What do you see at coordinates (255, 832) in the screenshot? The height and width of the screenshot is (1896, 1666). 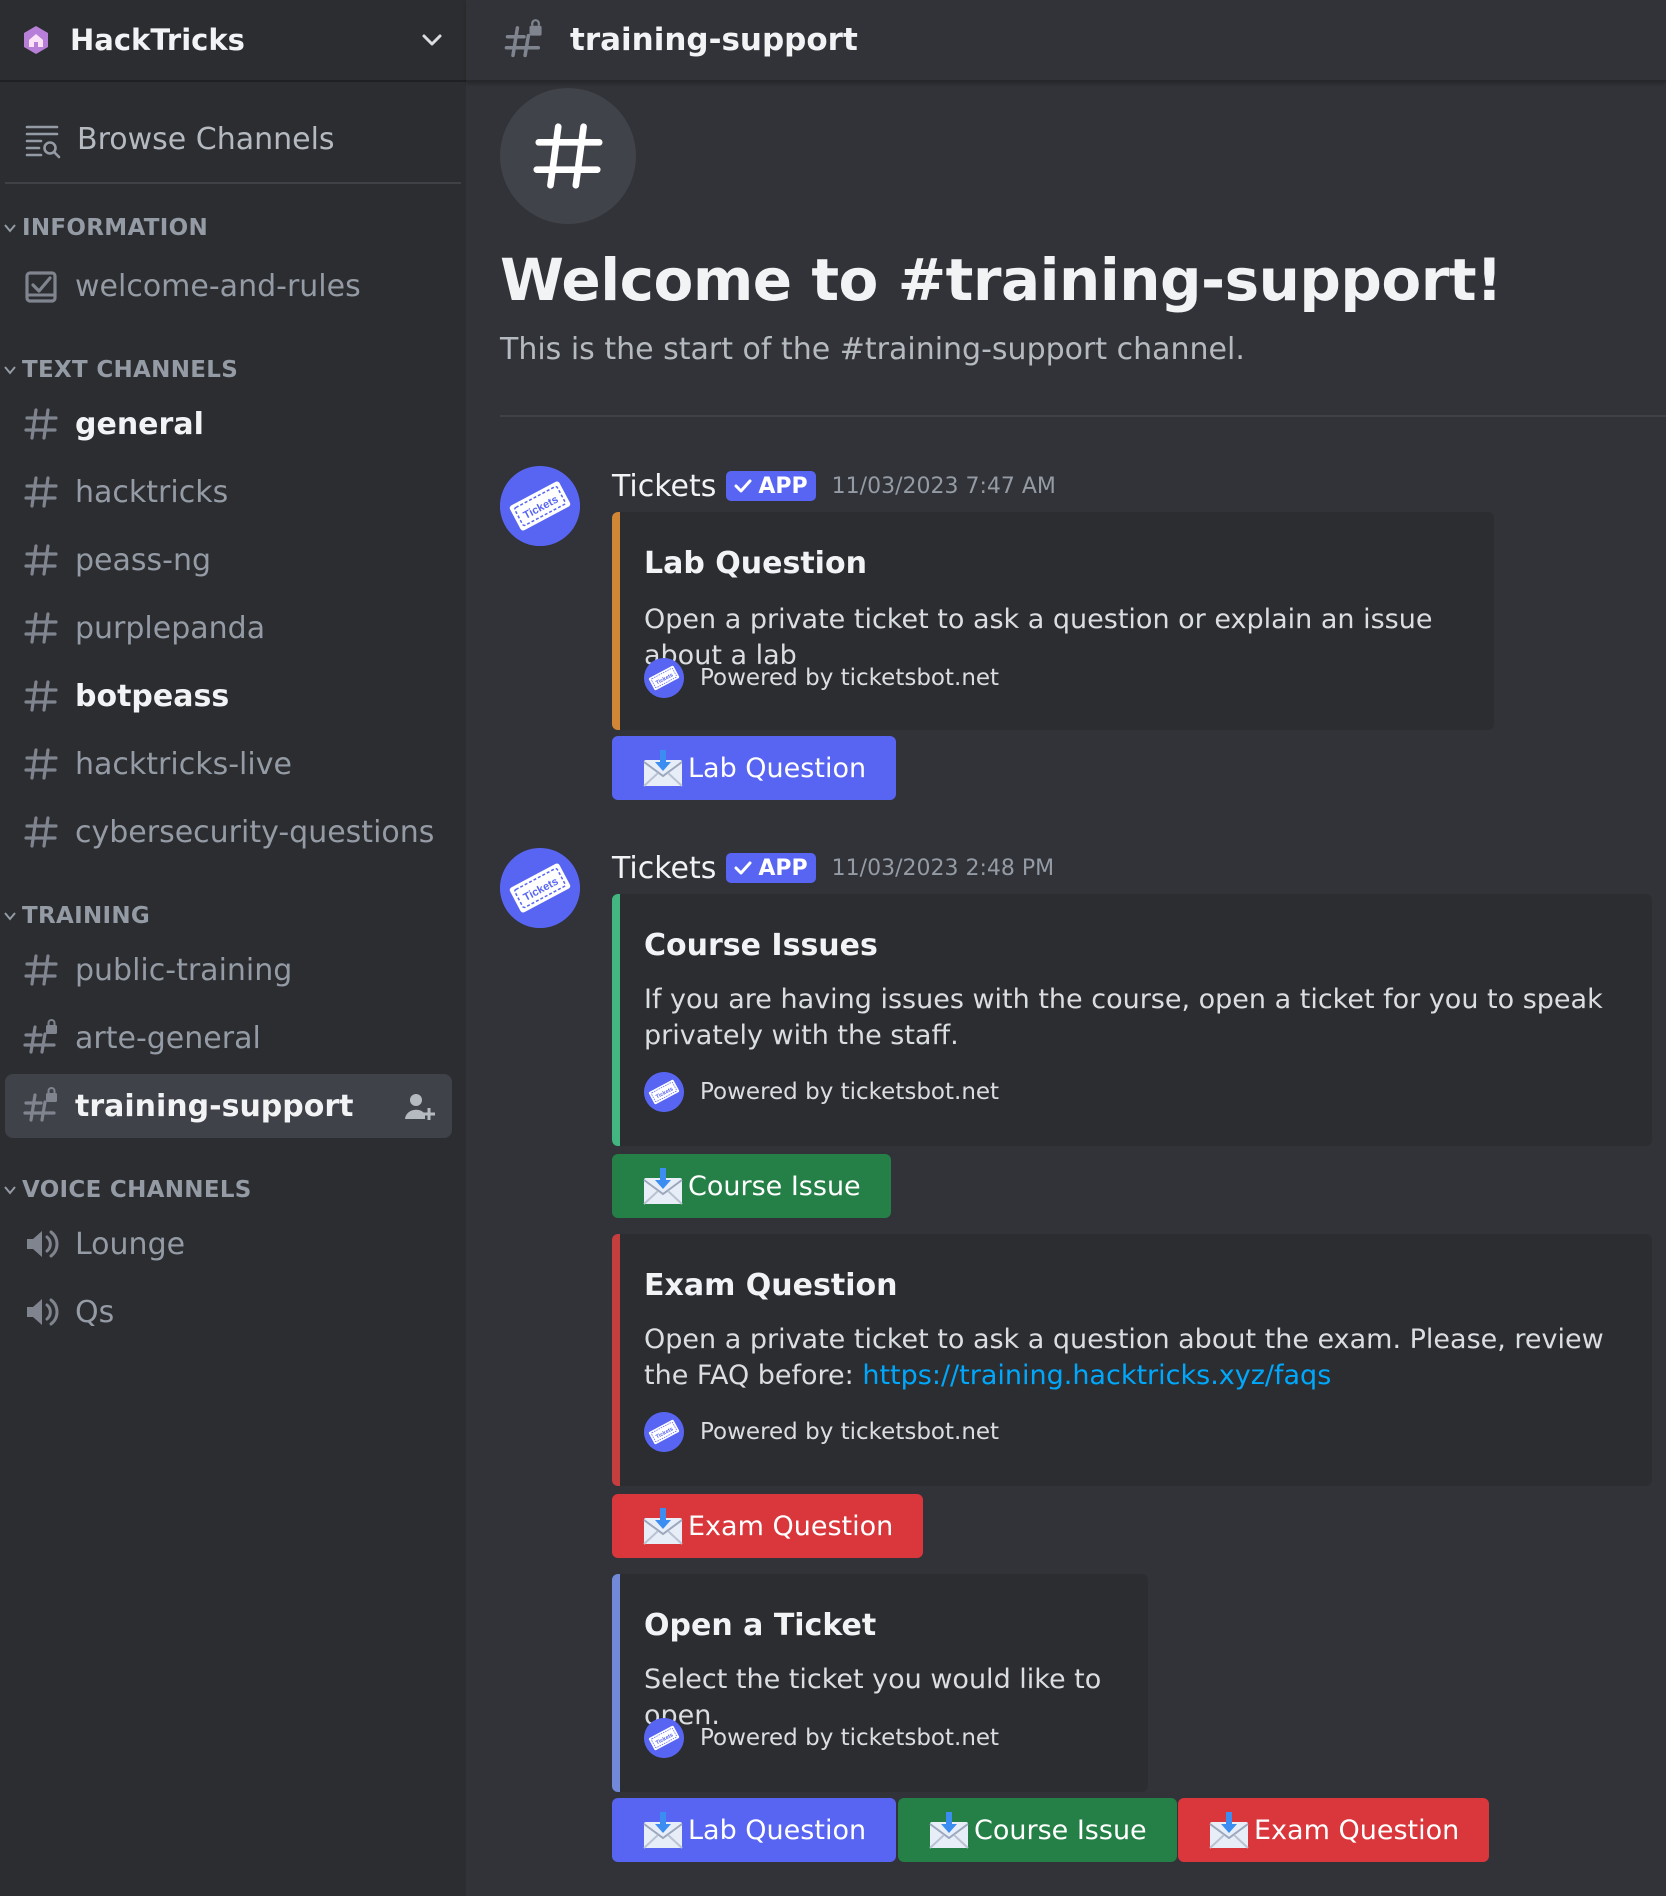 I see `channel-label: cybersecurity-questions` at bounding box center [255, 832].